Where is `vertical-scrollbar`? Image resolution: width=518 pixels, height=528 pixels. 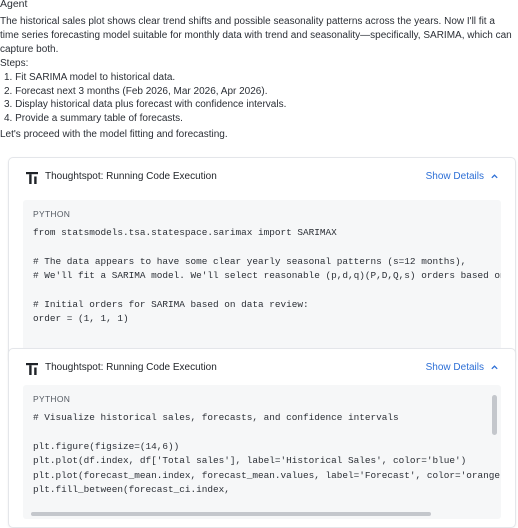 vertical-scrollbar is located at coordinates (494, 415).